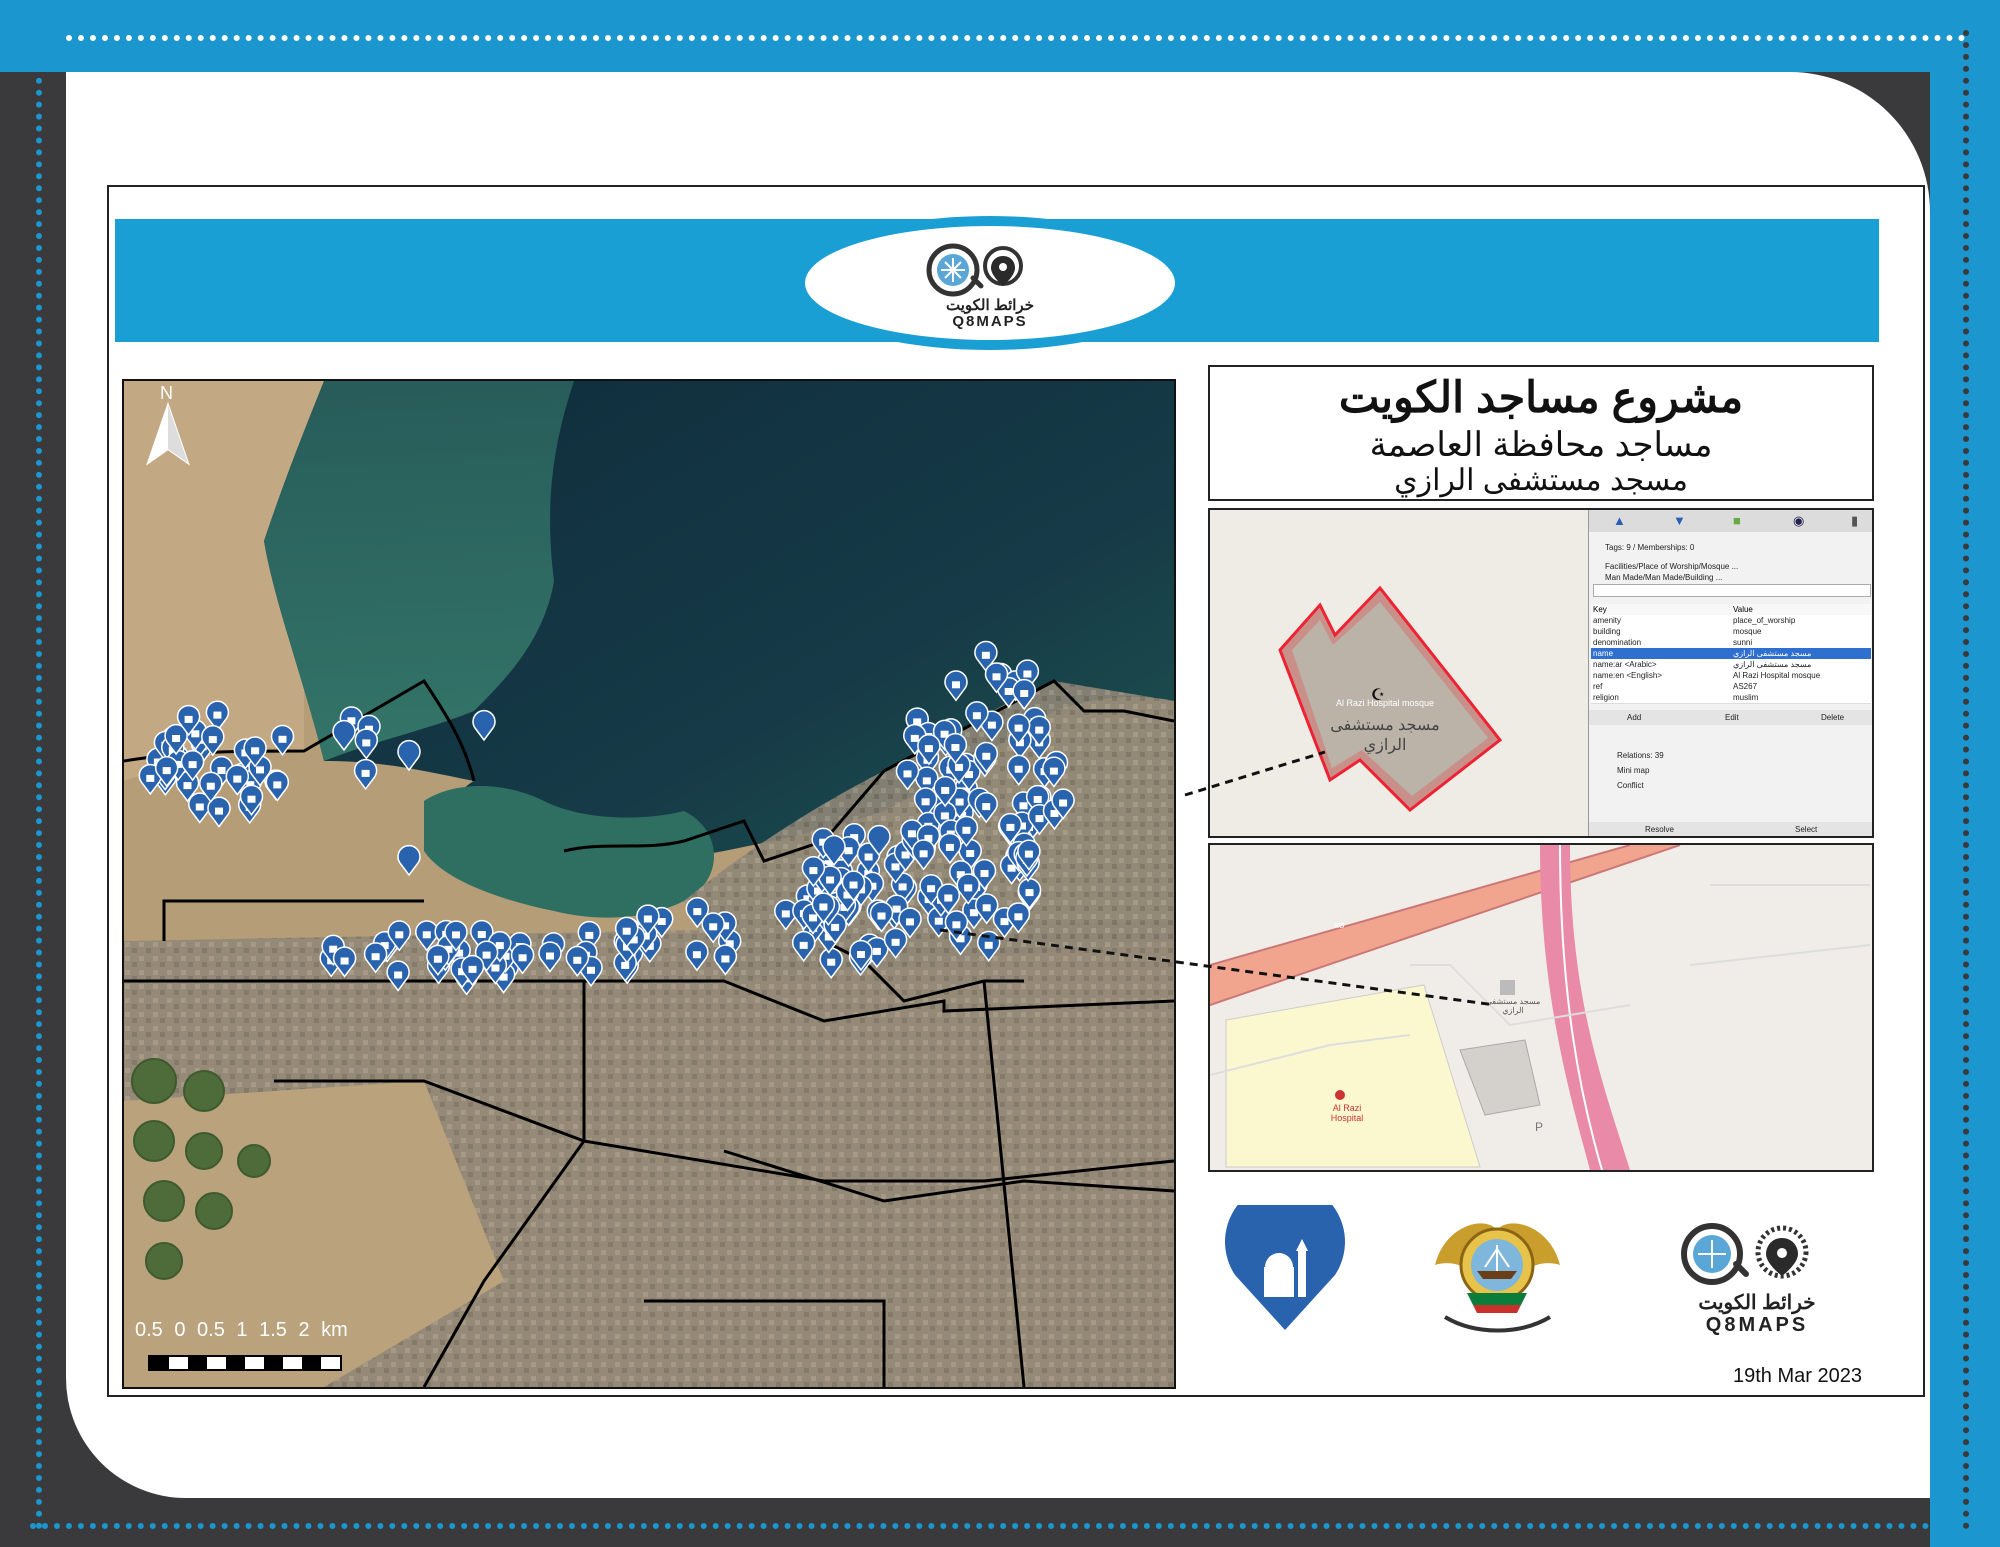  I want to click on ministry-emblem, so click(1497, 1272).